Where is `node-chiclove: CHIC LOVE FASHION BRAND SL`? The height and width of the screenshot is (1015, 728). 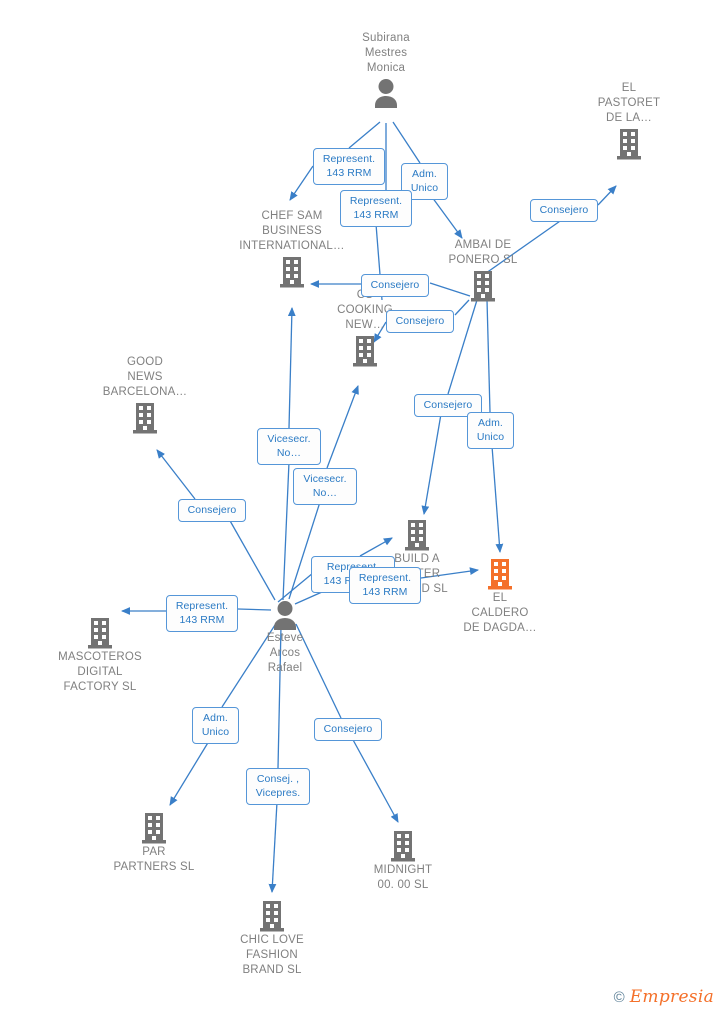 node-chiclove: CHIC LOVE FASHION BRAND SL is located at coordinates (272, 938).